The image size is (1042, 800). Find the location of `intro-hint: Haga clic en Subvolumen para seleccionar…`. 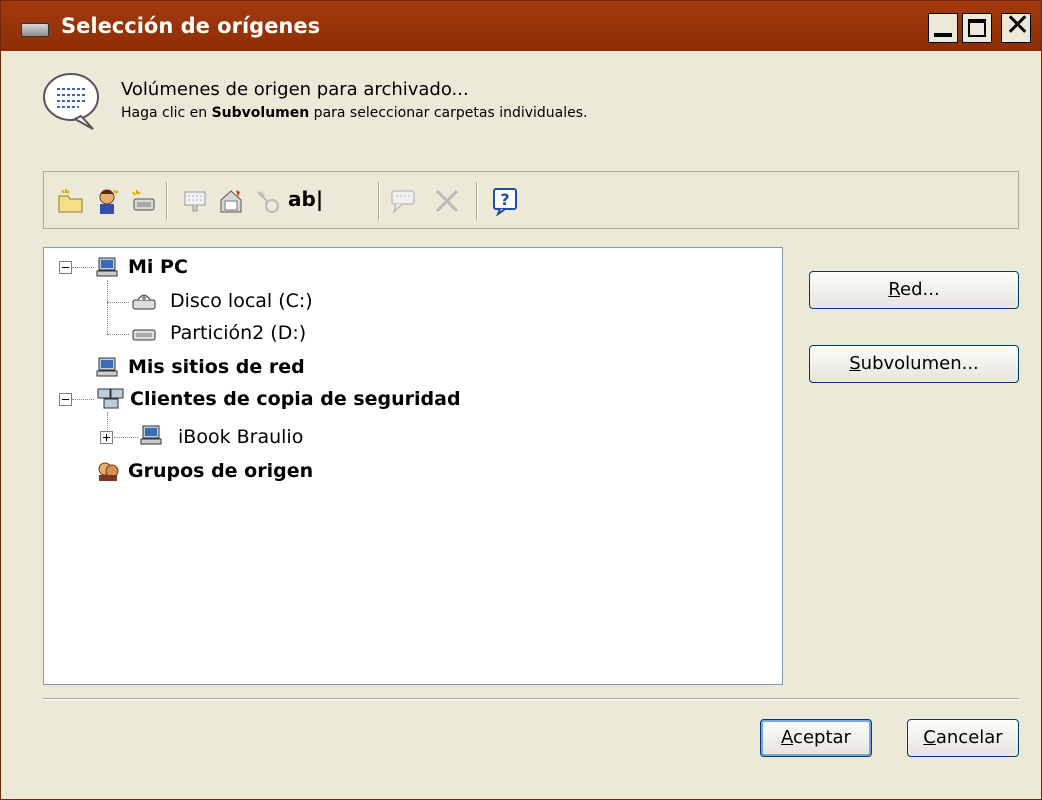

intro-hint: Haga clic en Subvolumen para seleccionar… is located at coordinates (354, 113).